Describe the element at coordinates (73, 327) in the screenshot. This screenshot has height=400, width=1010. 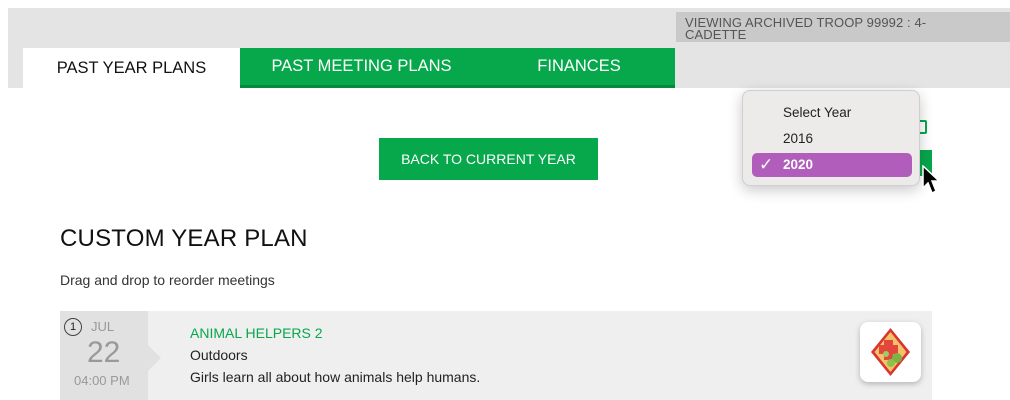
I see `meeting-number: 1` at that location.